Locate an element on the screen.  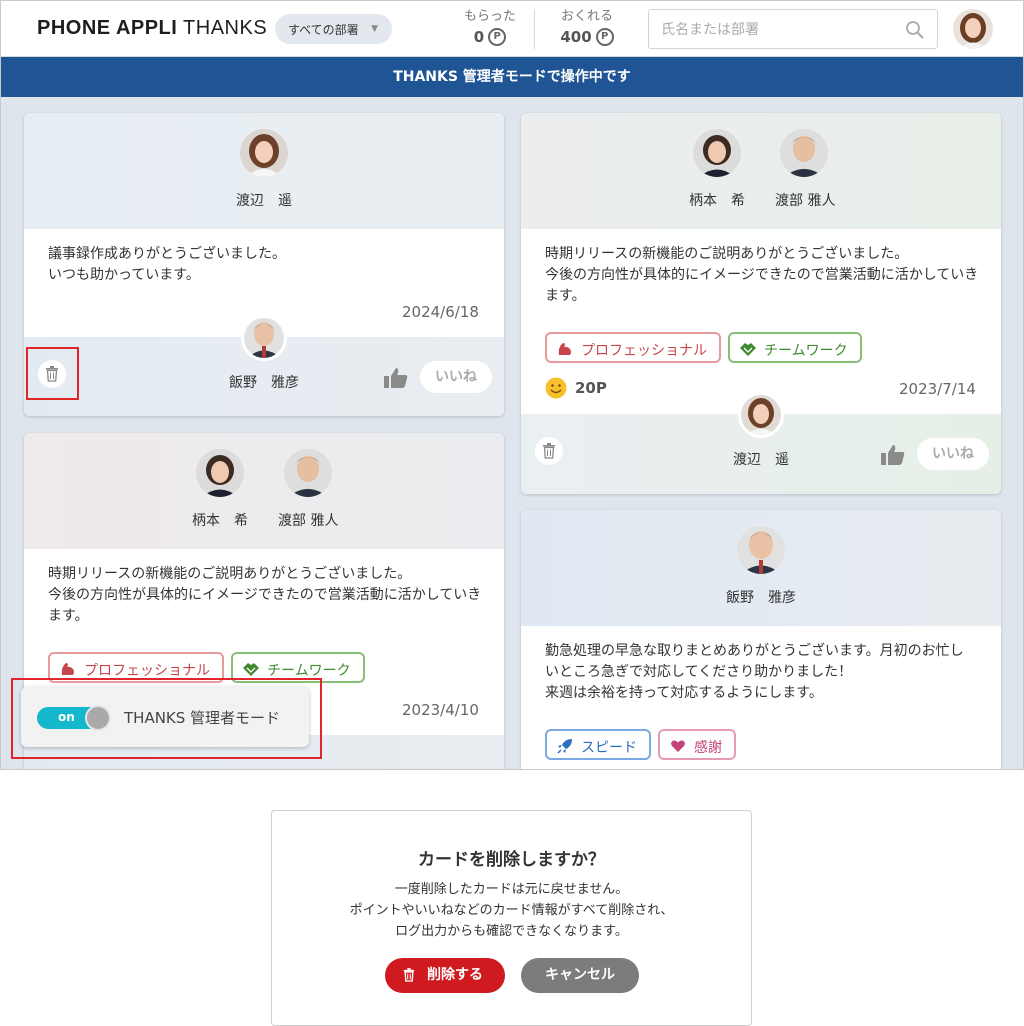
giveable-points: おくれる 400 P is located at coordinates (587, 25).